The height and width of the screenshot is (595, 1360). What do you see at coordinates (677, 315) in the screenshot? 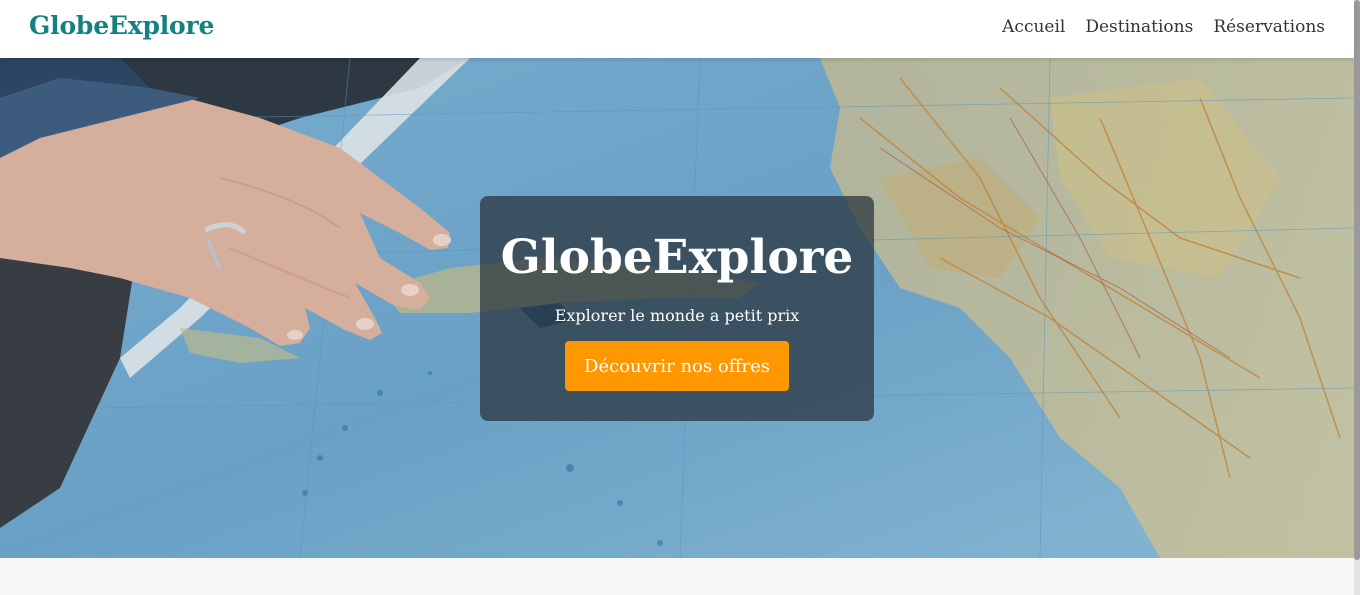
I see `hero-subtitle: Explorer le monde a petit prix` at bounding box center [677, 315].